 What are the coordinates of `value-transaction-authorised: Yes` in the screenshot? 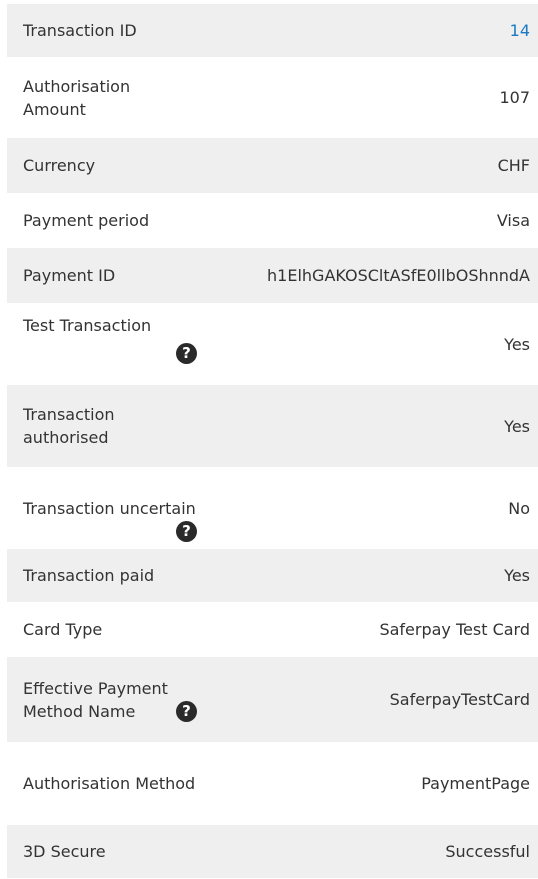 It's located at (517, 426).